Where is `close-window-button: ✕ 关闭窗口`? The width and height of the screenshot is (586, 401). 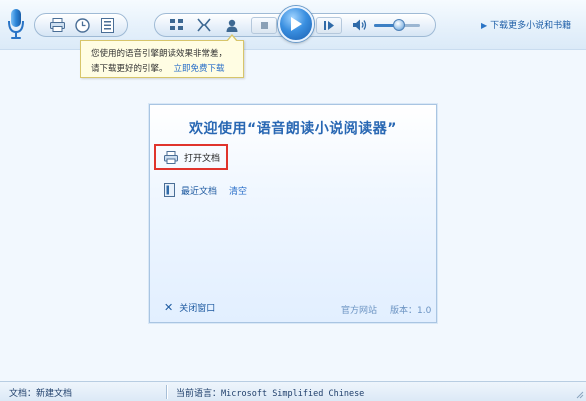
close-window-button: ✕ 关闭窗口 is located at coordinates (189, 307).